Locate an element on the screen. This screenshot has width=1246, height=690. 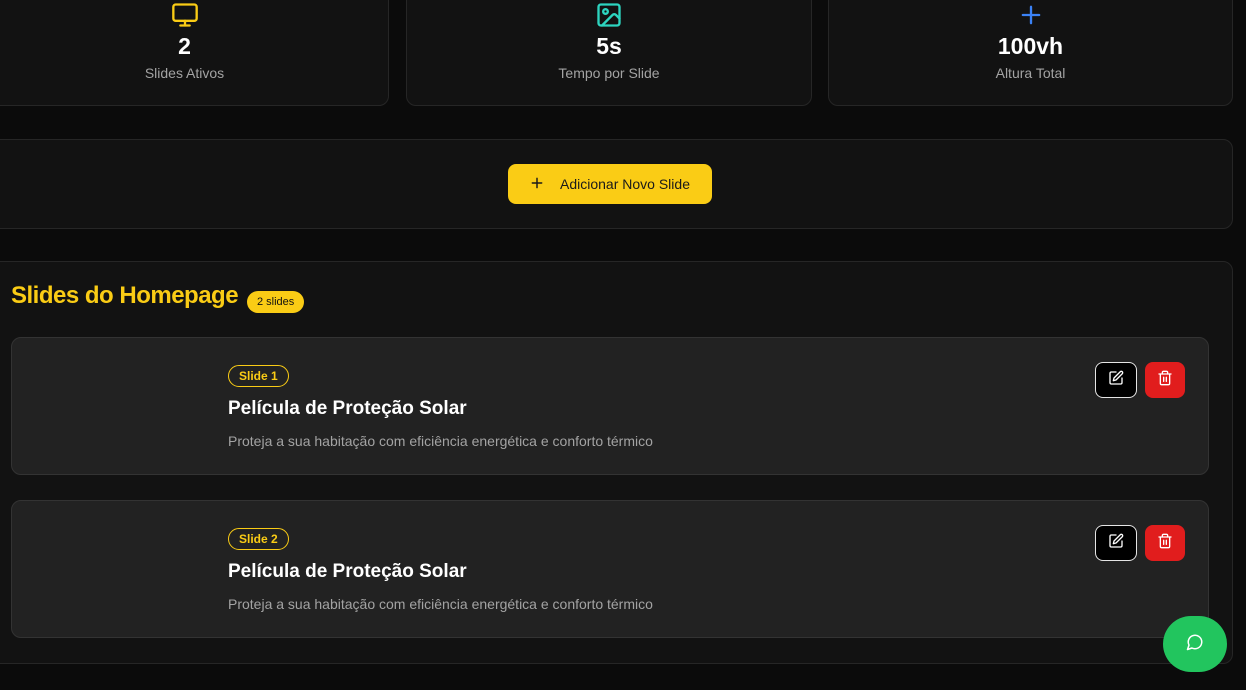
stat-label: Tempo por Slide is located at coordinates (609, 73).